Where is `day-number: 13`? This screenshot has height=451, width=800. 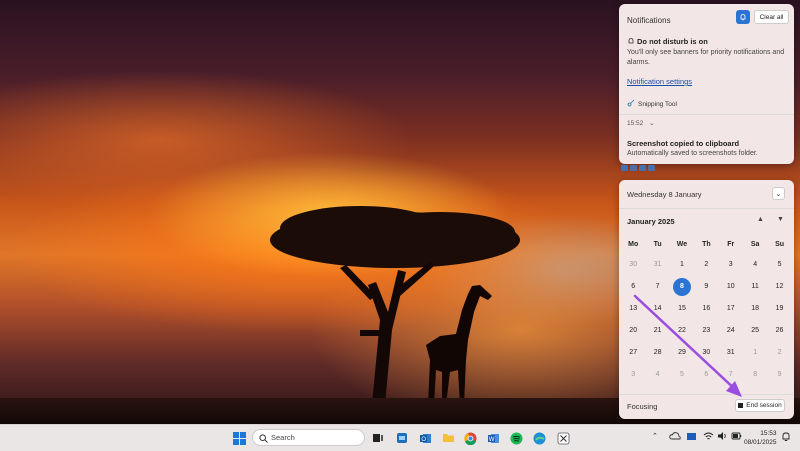
day-number: 13 is located at coordinates (633, 308).